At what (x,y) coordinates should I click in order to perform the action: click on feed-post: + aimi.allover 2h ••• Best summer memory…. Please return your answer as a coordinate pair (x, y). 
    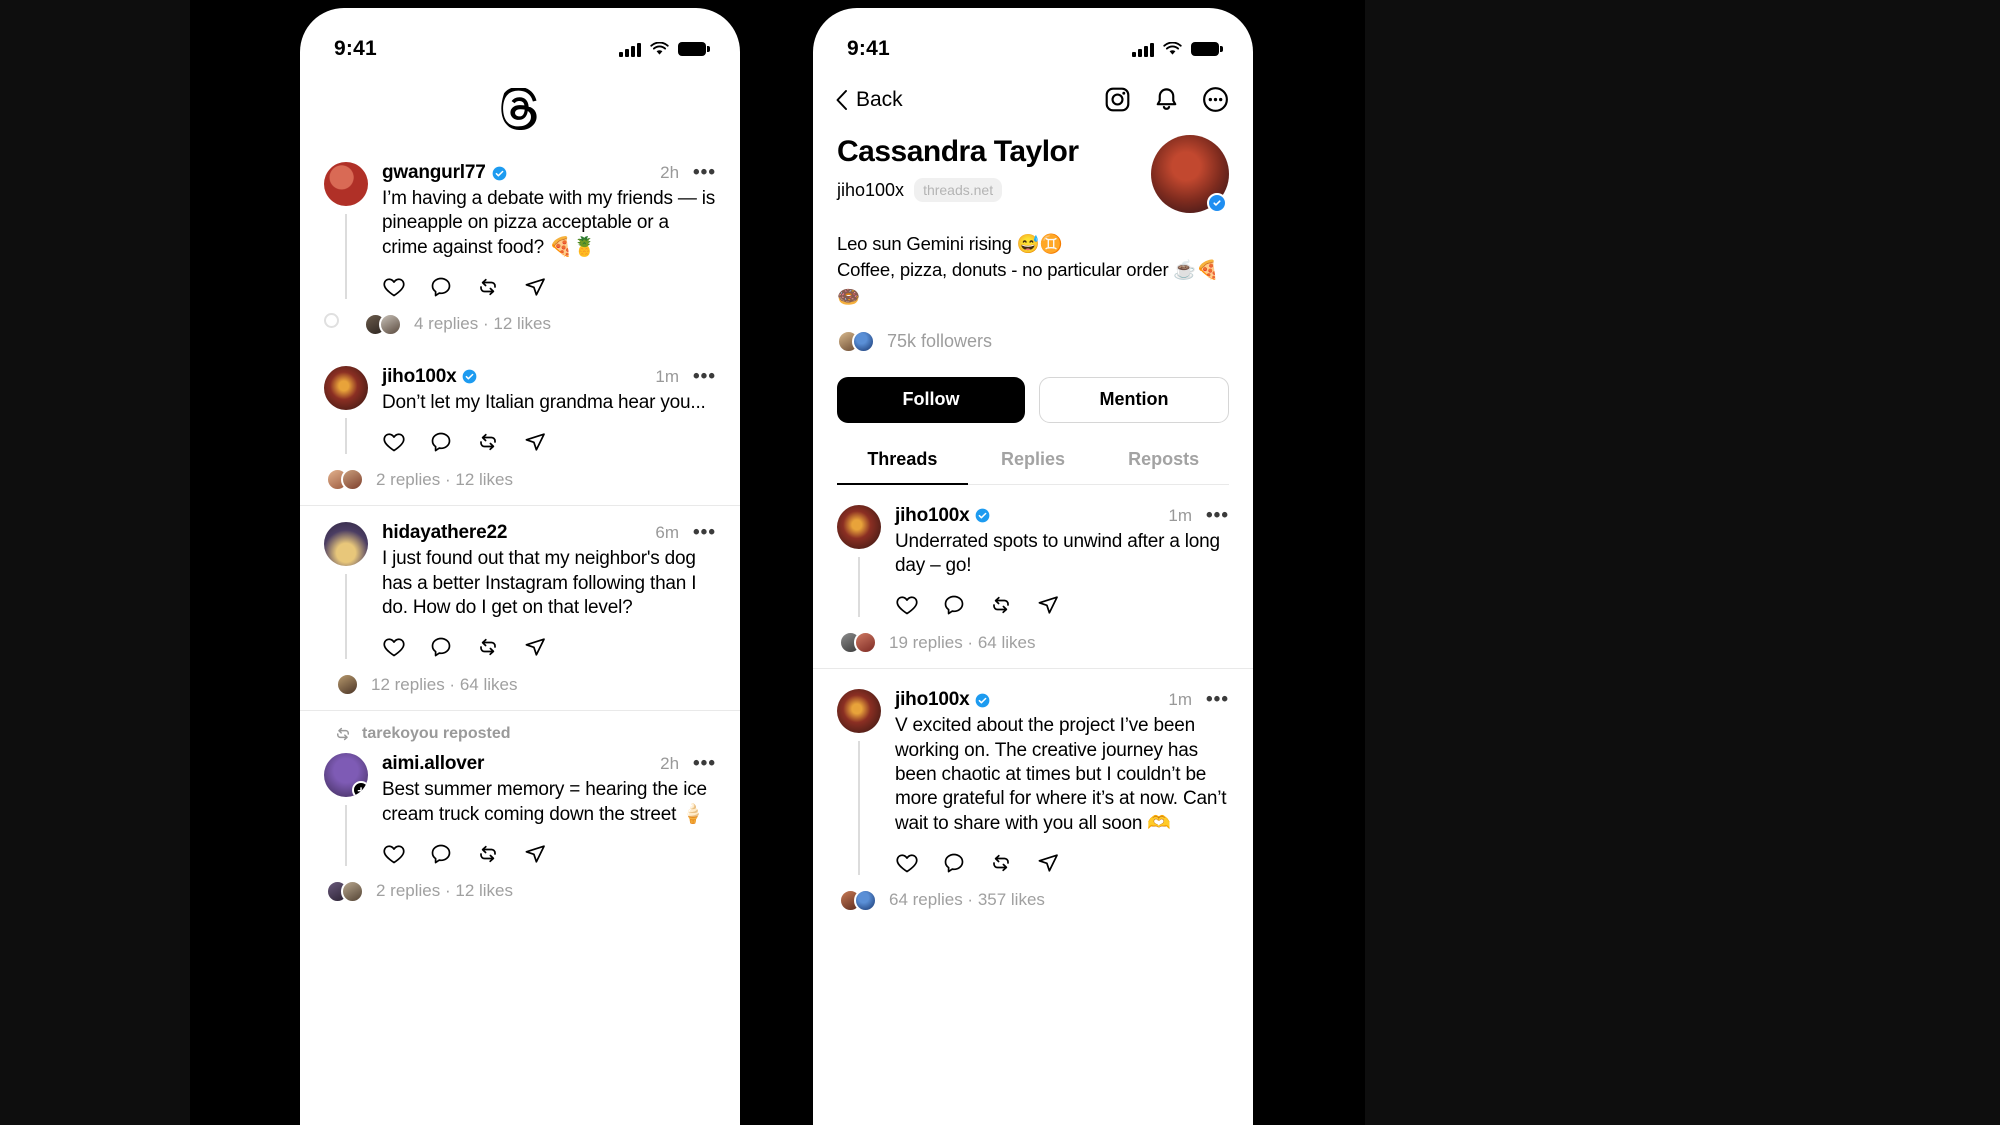
    Looking at the image, I should click on (520, 830).